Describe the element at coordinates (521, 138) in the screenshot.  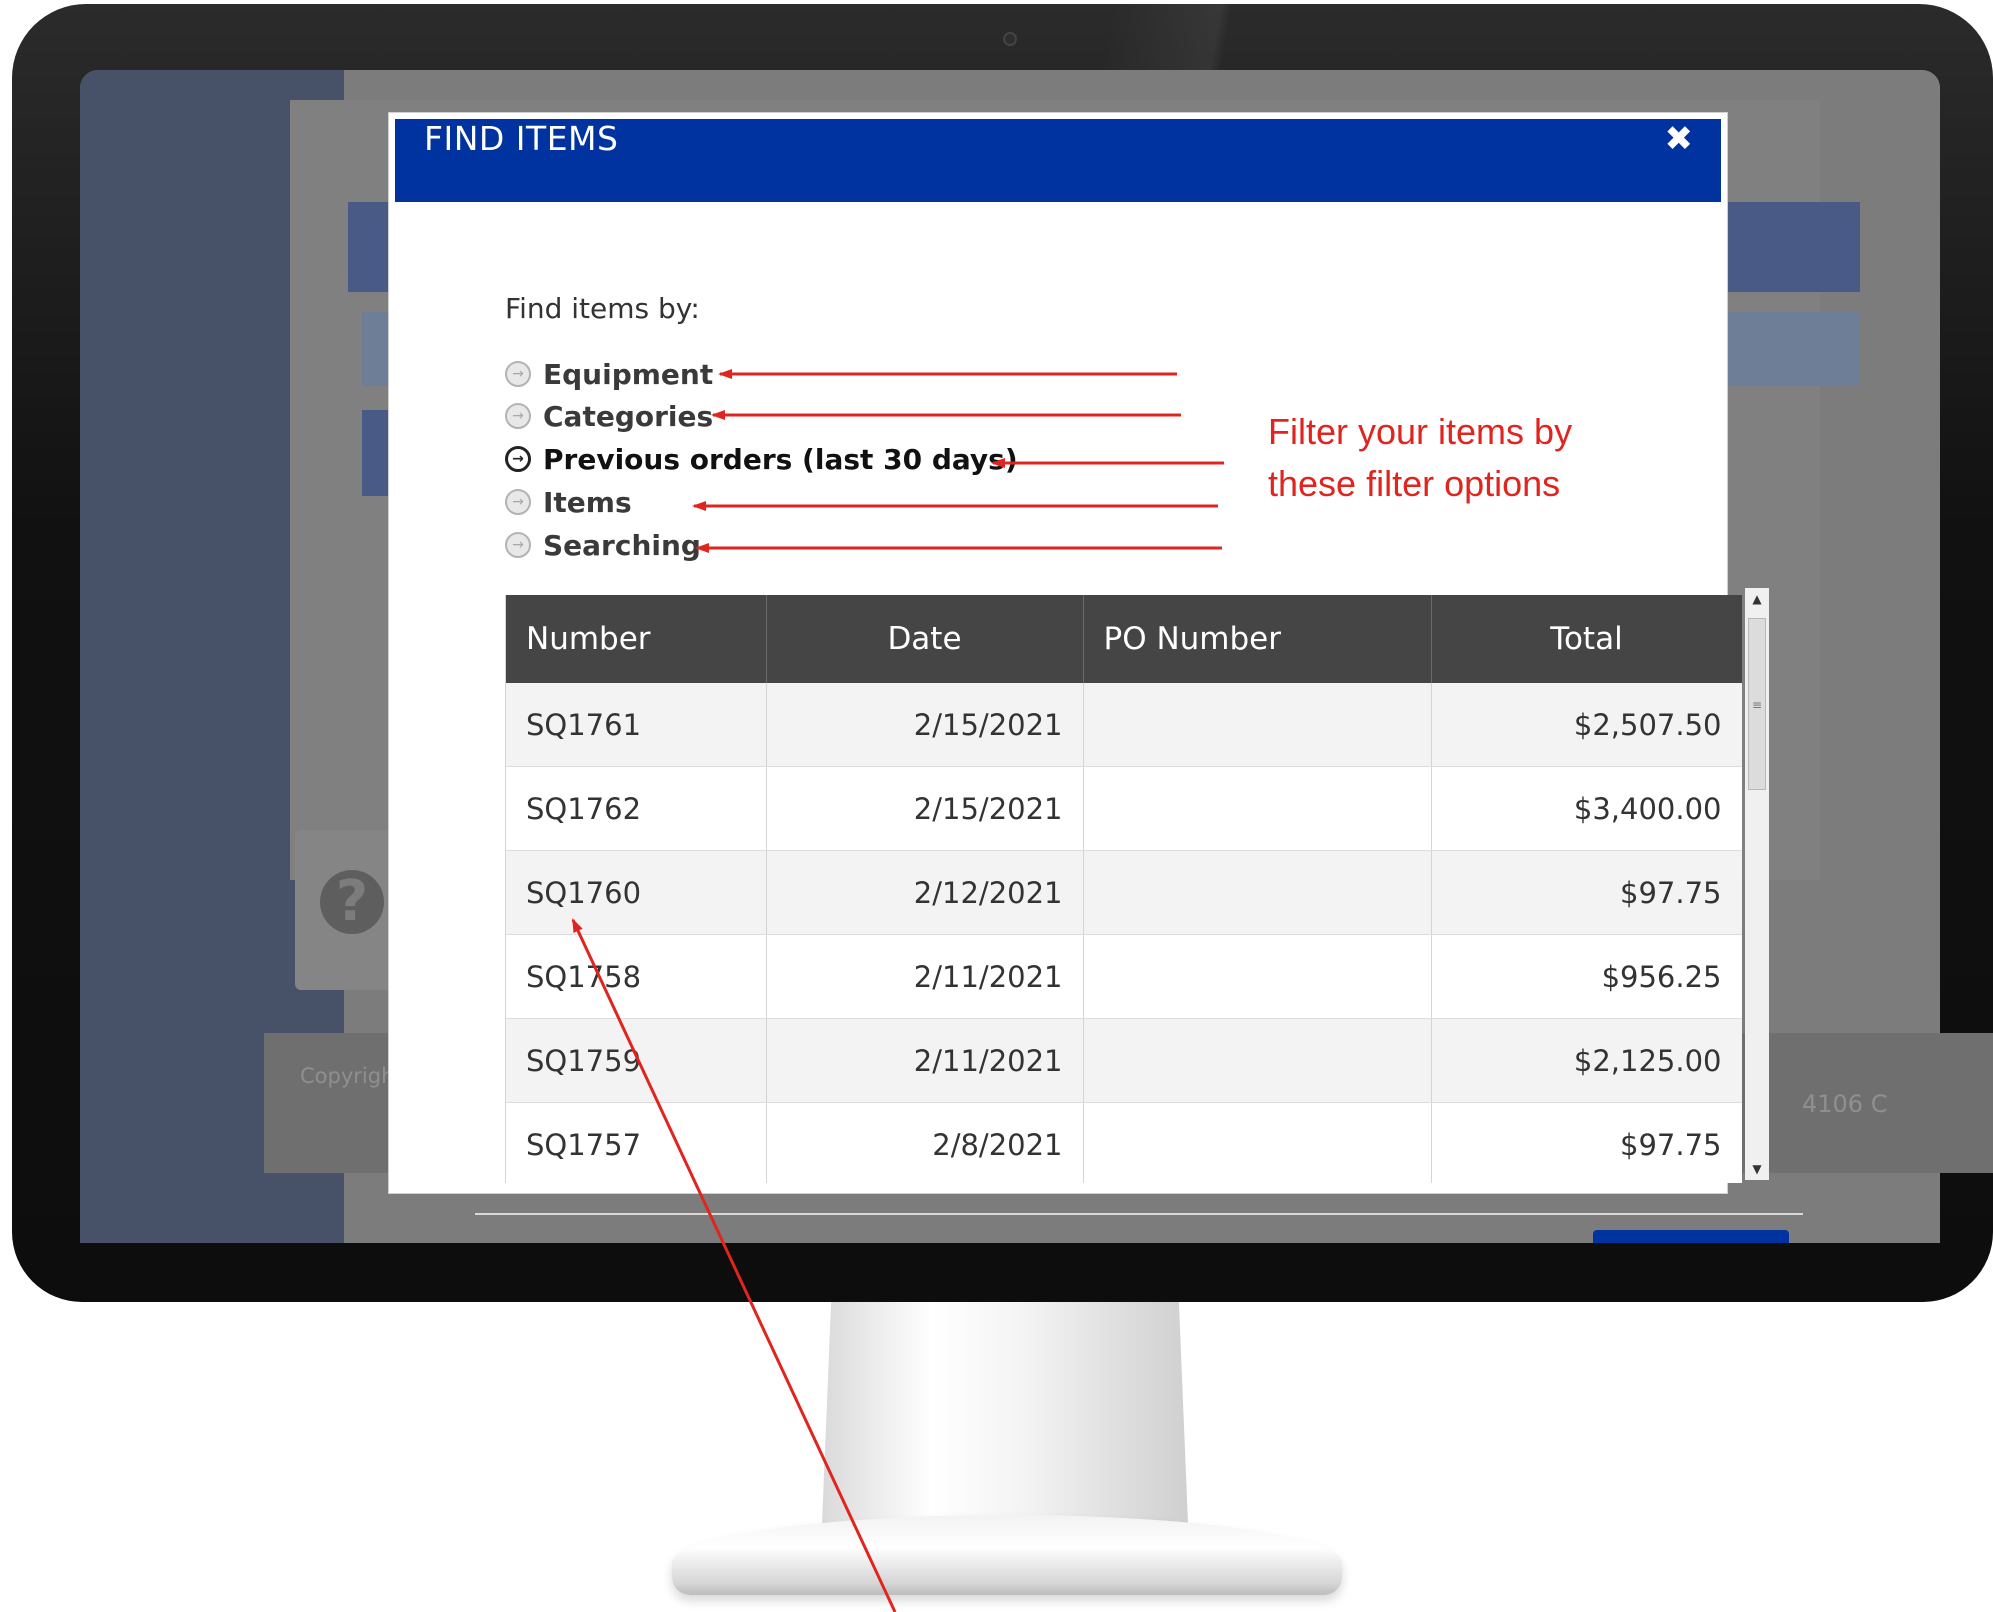
I see `modal-title: FIND ITEMS` at that location.